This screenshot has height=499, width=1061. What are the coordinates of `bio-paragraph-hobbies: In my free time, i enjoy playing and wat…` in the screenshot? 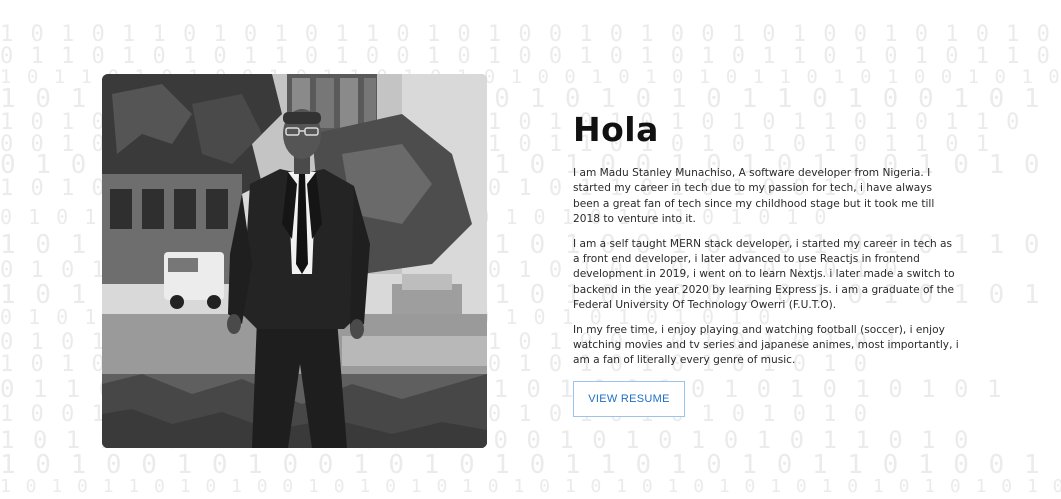 It's located at (766, 345).